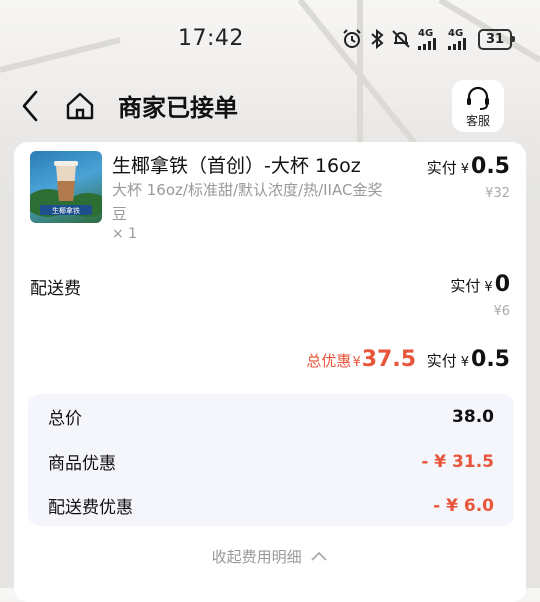 This screenshot has width=540, height=602. What do you see at coordinates (90, 508) in the screenshot?
I see `breakdown-label: 配送费优惠` at bounding box center [90, 508].